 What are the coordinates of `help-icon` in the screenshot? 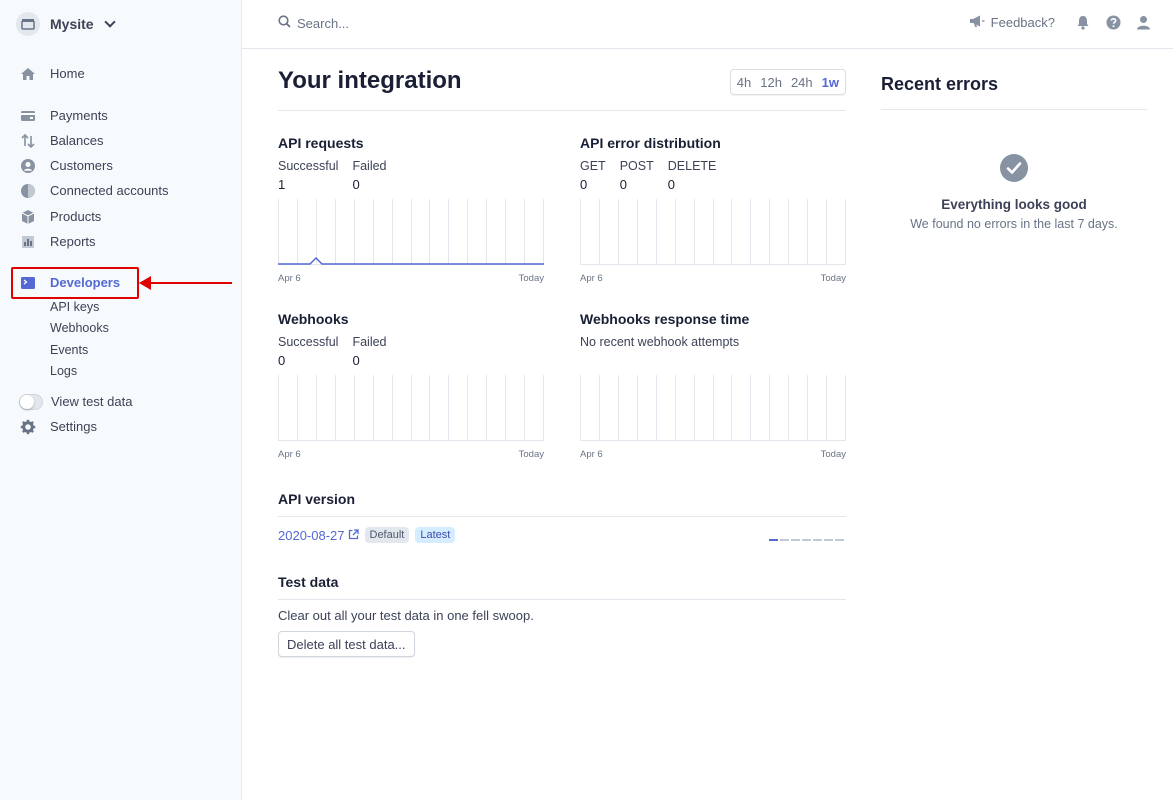 It's located at (1113, 23).